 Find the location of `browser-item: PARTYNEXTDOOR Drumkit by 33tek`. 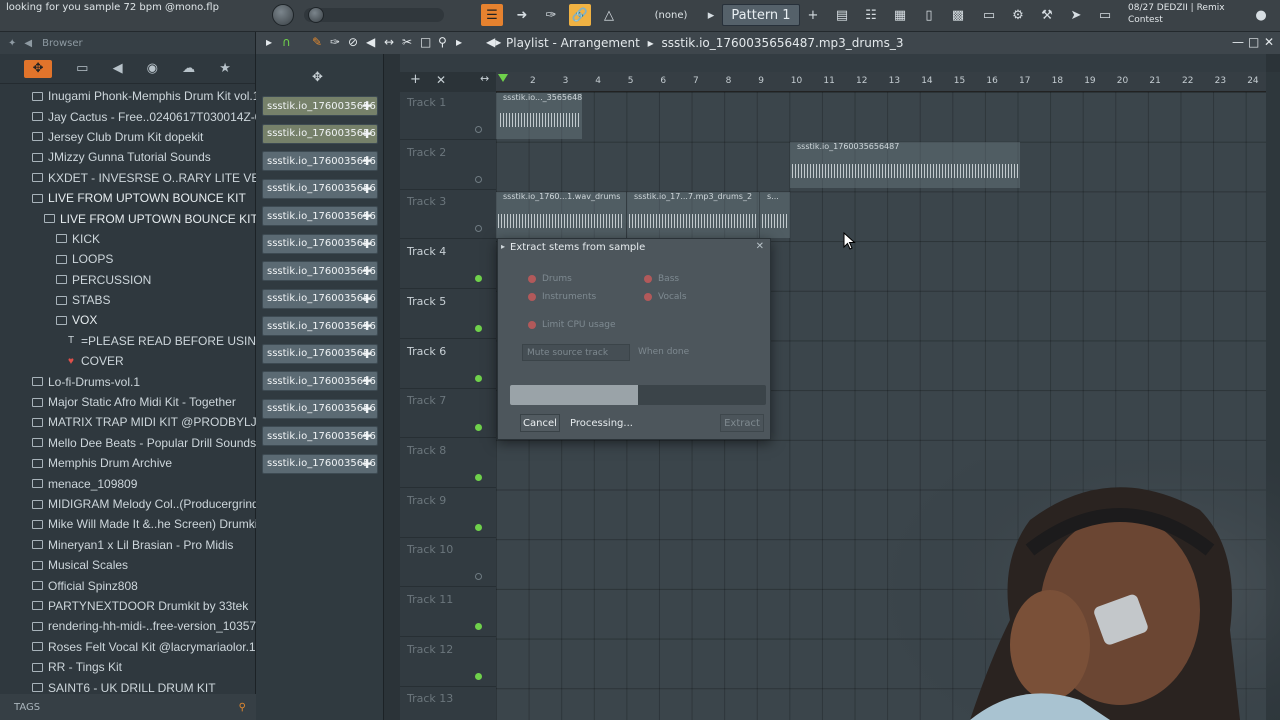

browser-item: PARTYNEXTDOOR Drumkit by 33tek is located at coordinates (128, 606).